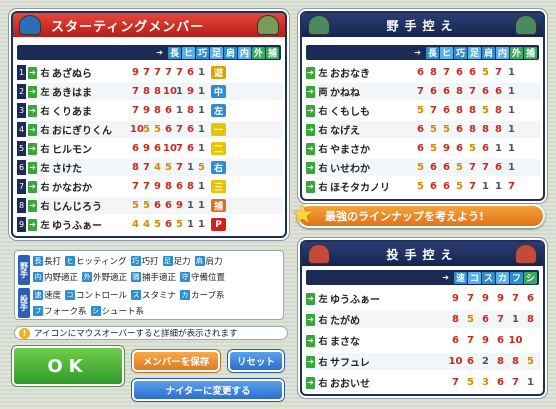 Image resolution: width=556 pixels, height=409 pixels. What do you see at coordinates (91, 91) in the screenshot?
I see `player-name: あきはま` at bounding box center [91, 91].